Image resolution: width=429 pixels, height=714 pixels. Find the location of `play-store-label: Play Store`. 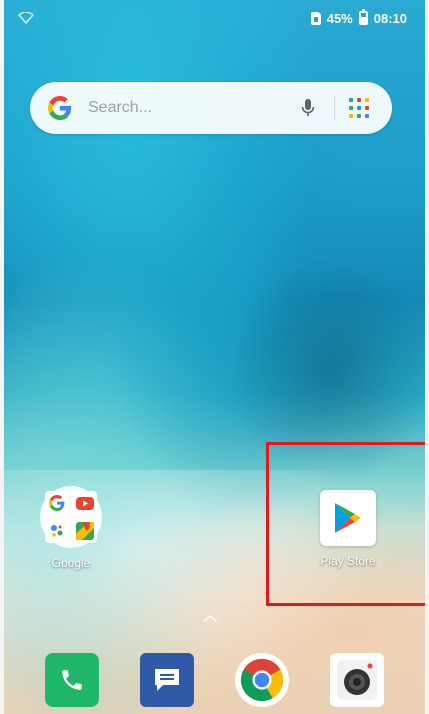

play-store-label: Play Store is located at coordinates (348, 561).